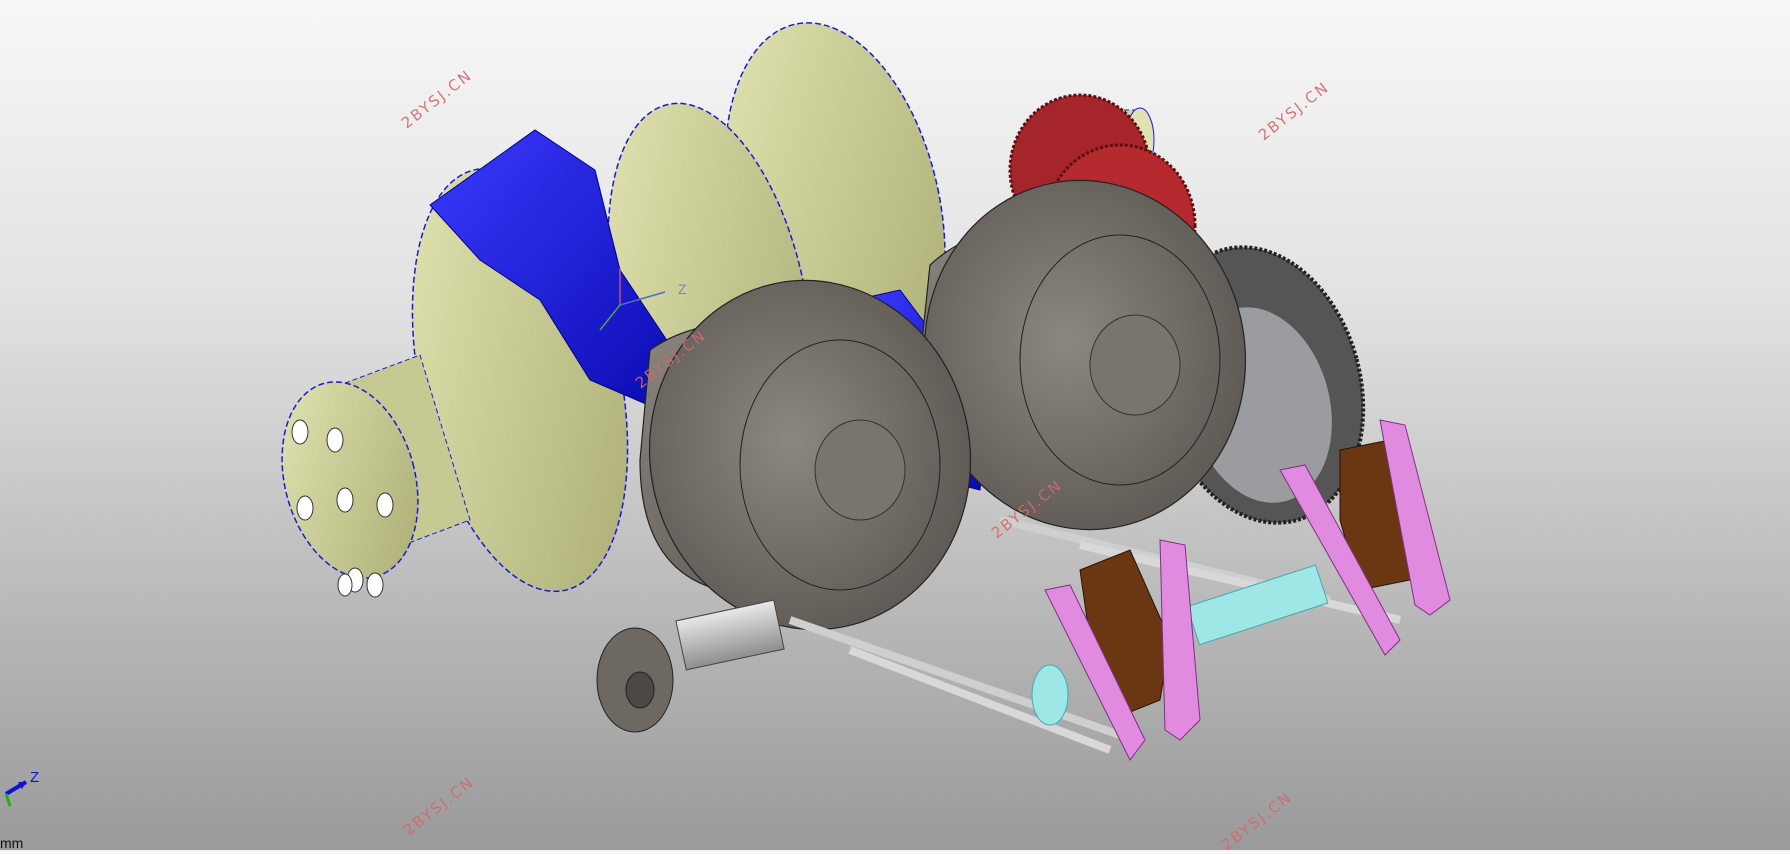 This screenshot has width=1790, height=854. Describe the element at coordinates (30, 790) in the screenshot. I see `orientation-triad: Z` at that location.